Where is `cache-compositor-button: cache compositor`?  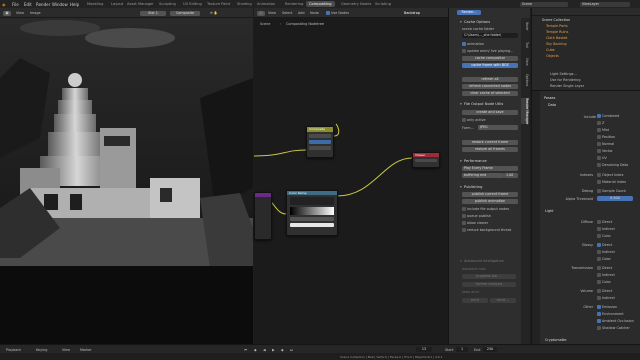 cache-compositor-button: cache compositor is located at coordinates (490, 58).